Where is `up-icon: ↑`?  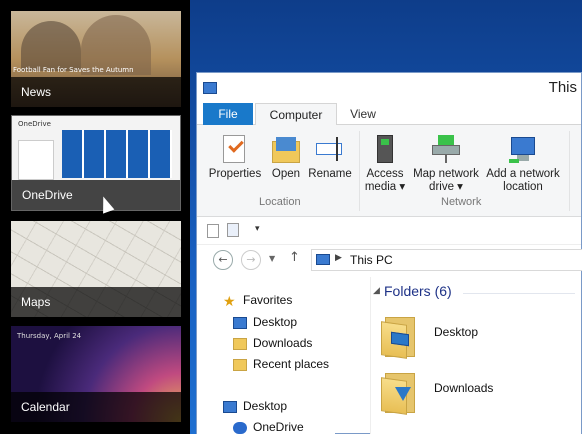
up-icon: ↑ is located at coordinates (294, 257).